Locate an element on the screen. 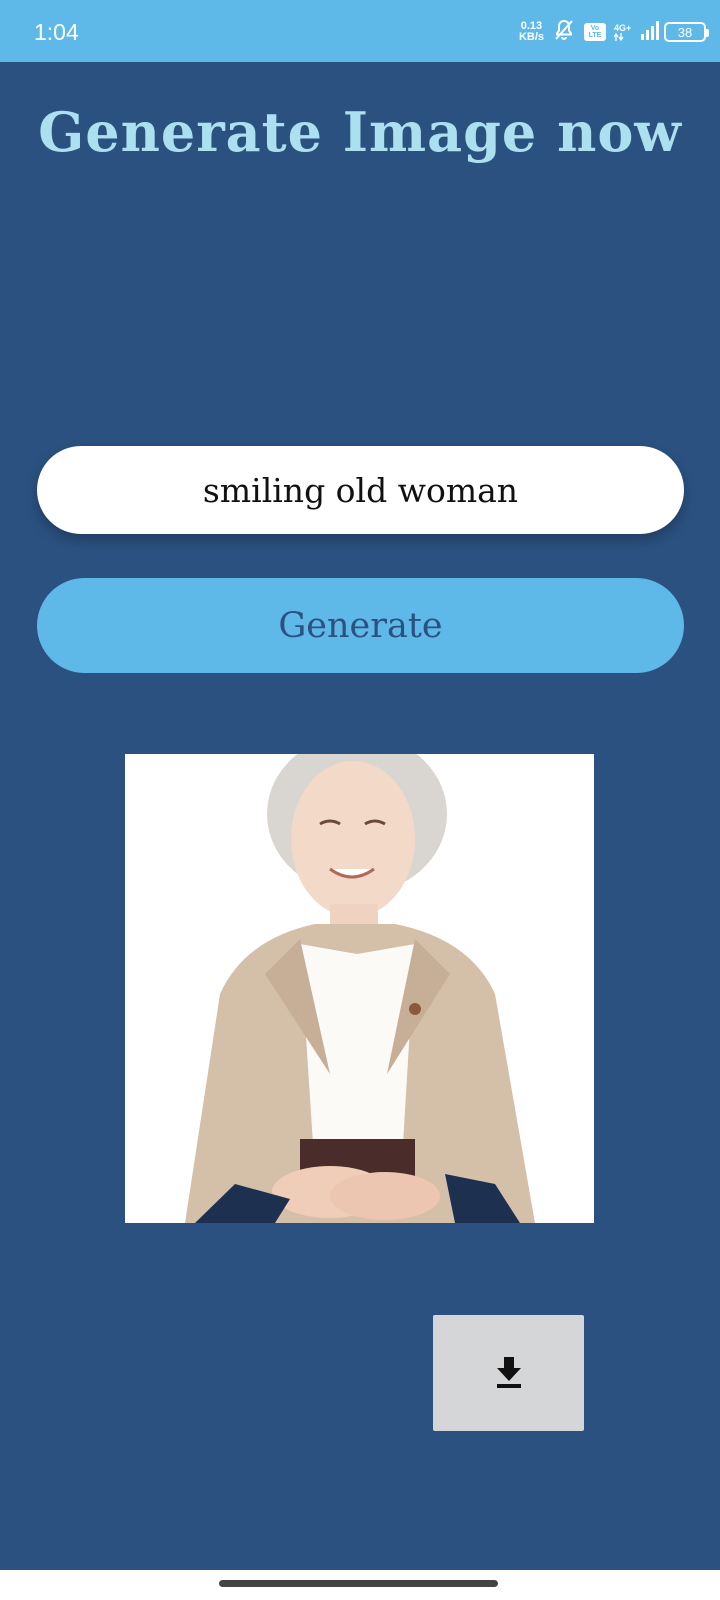 This screenshot has height=1600, width=720. network-speed: 0.13 KB/s is located at coordinates (531, 32).